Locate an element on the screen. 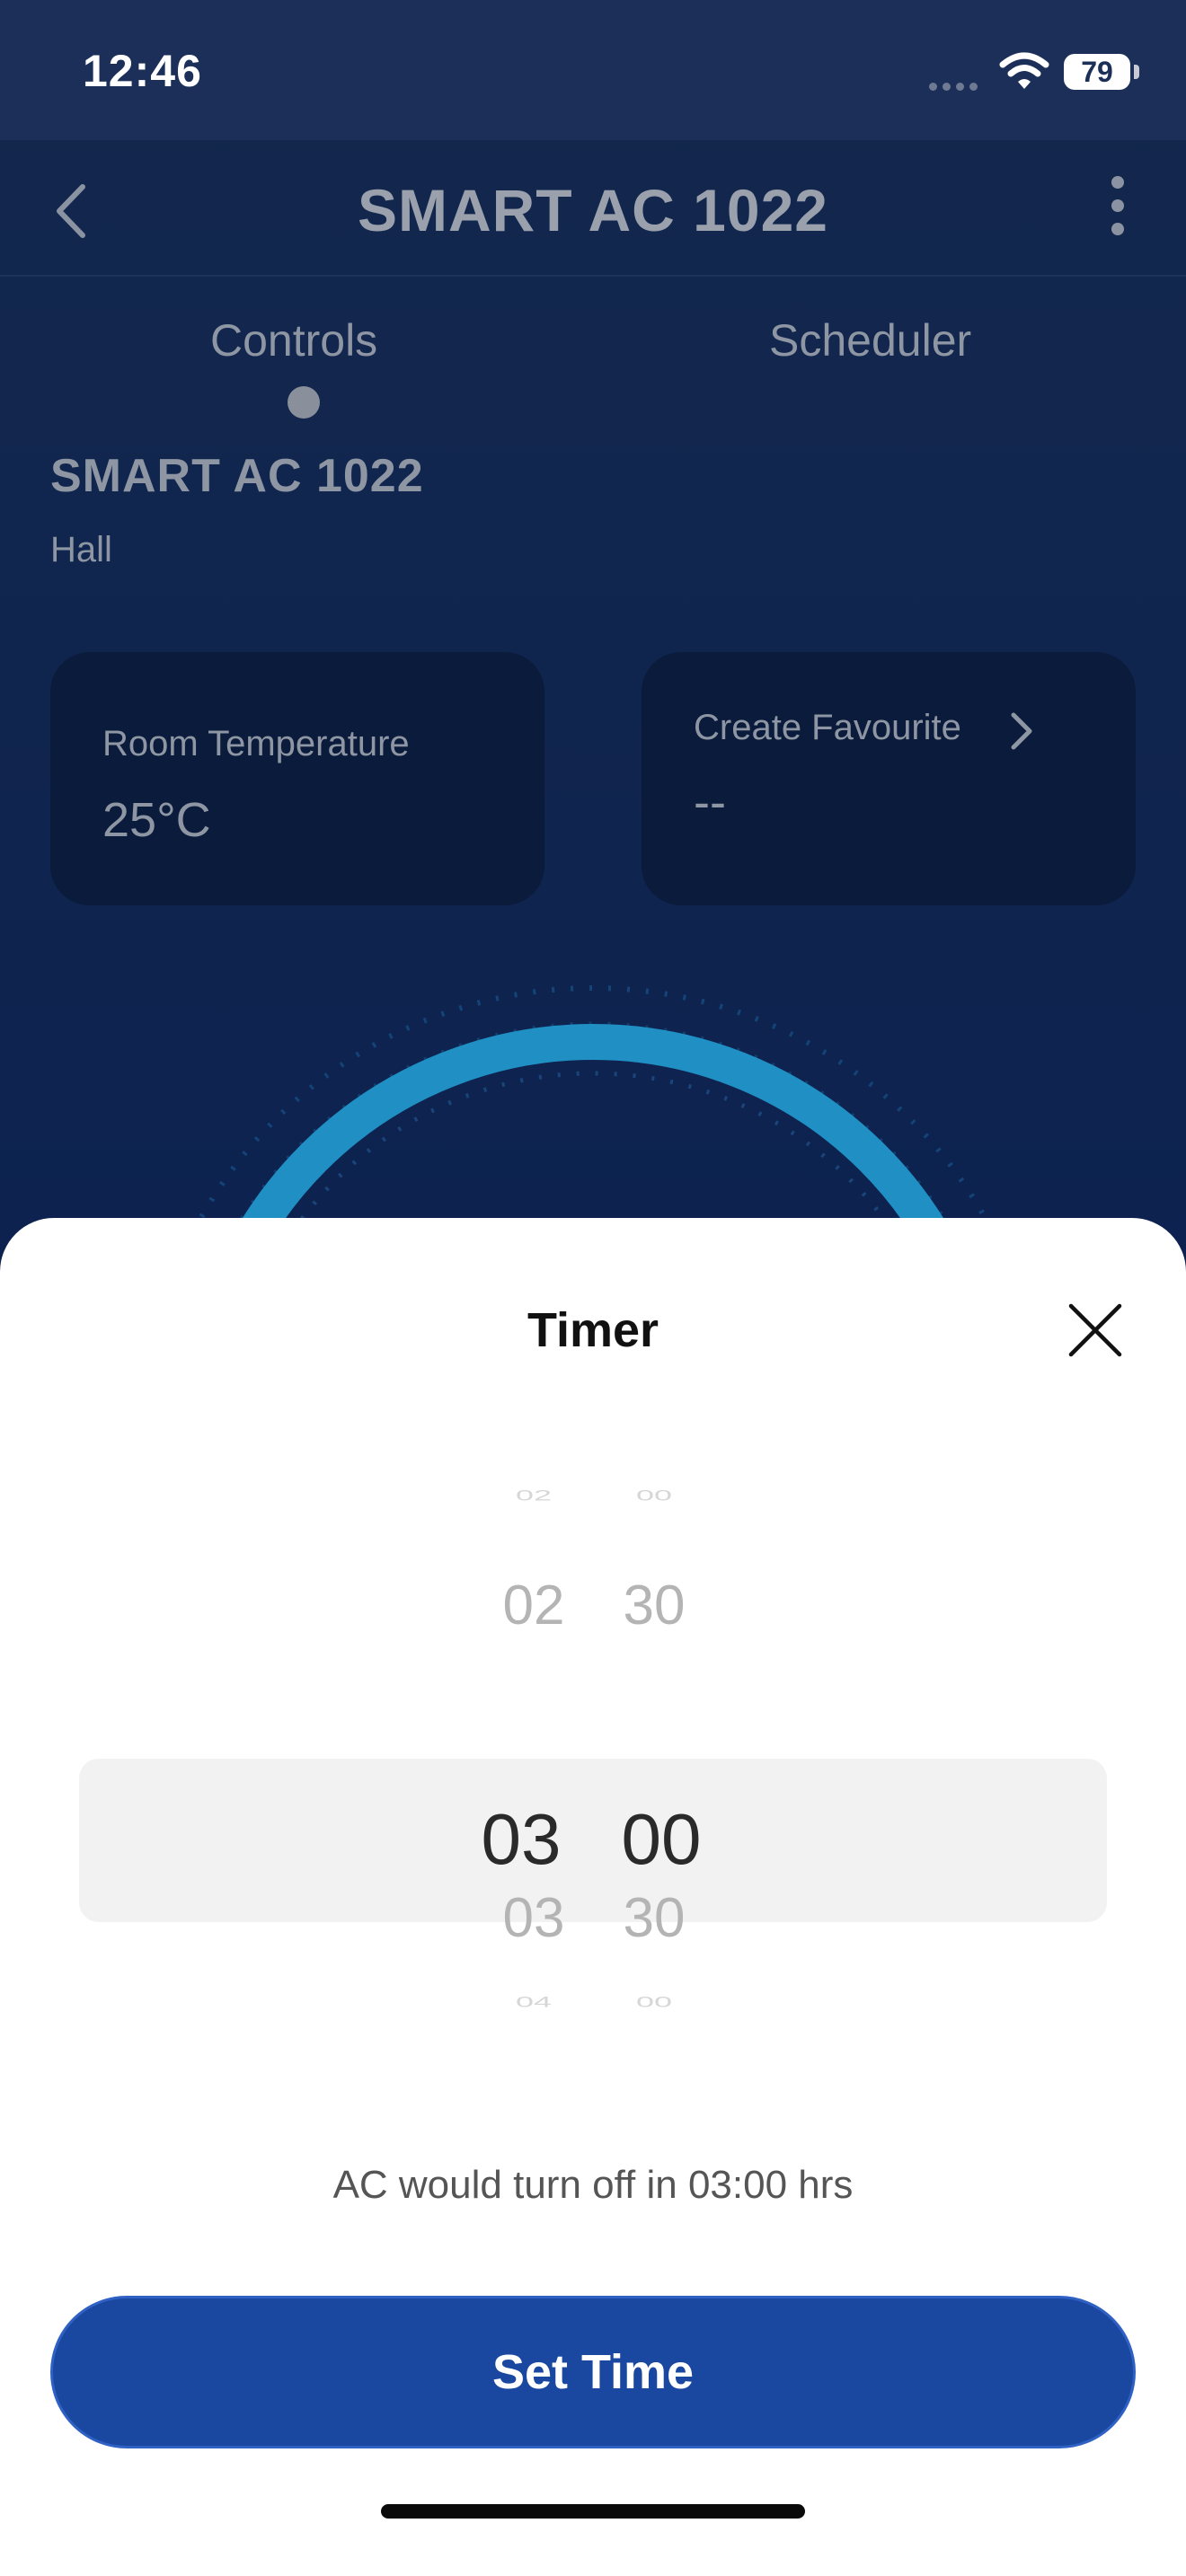  picker-minute-far-above: 00 is located at coordinates (654, 1495).